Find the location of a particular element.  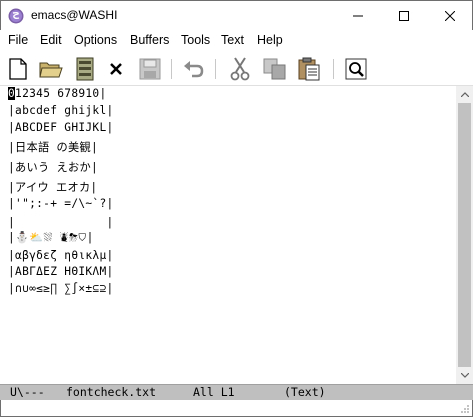

mode-line: U\--- fontcheck.txt All L1 (Text) is located at coordinates (236, 392).